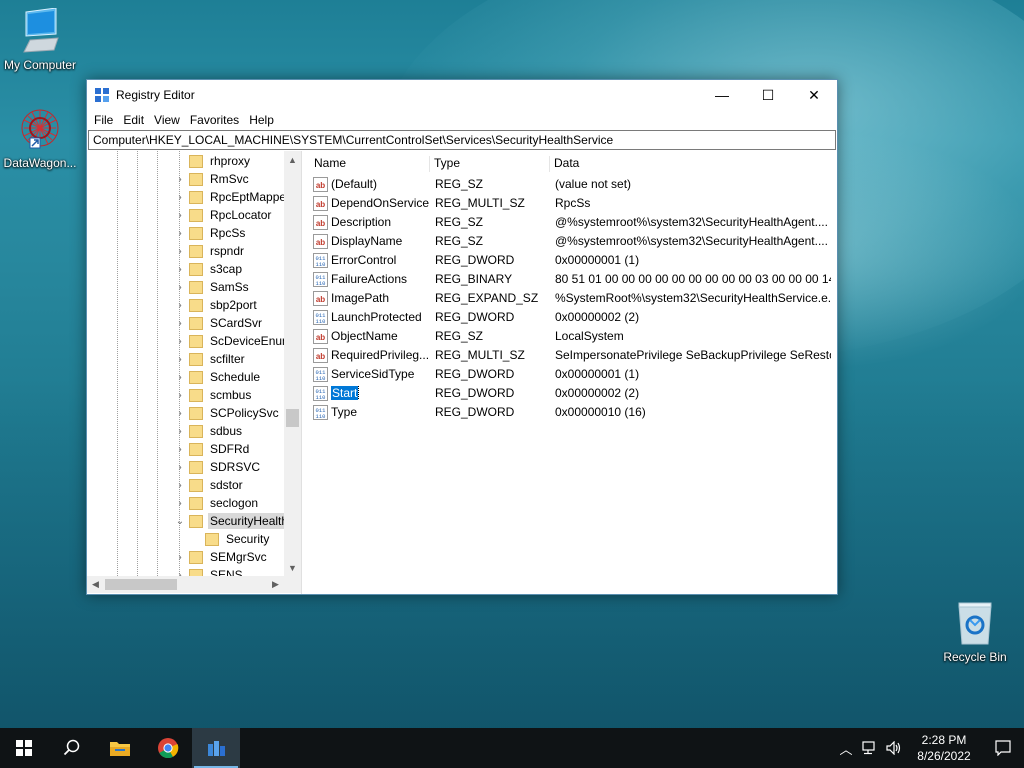 Image resolution: width=1024 pixels, height=768 pixels. Describe the element at coordinates (368, 164) in the screenshot. I see `column-header-name: Name` at that location.